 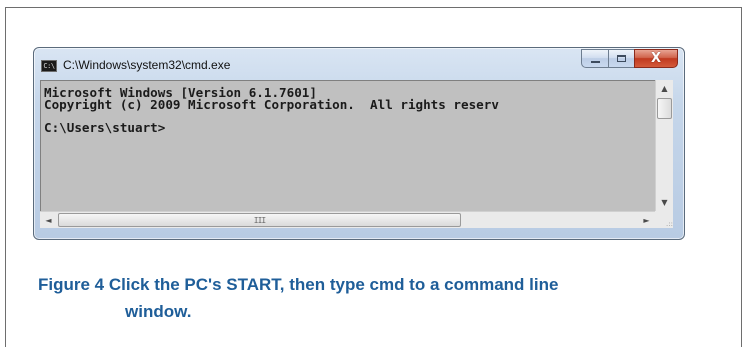 I want to click on caption-line-2: window., so click(x=158, y=311).